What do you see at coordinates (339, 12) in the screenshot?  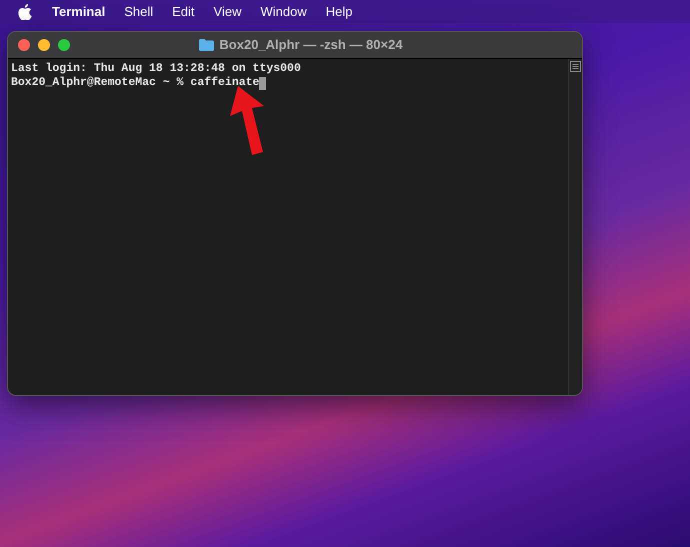 I see `menu-item: Help` at bounding box center [339, 12].